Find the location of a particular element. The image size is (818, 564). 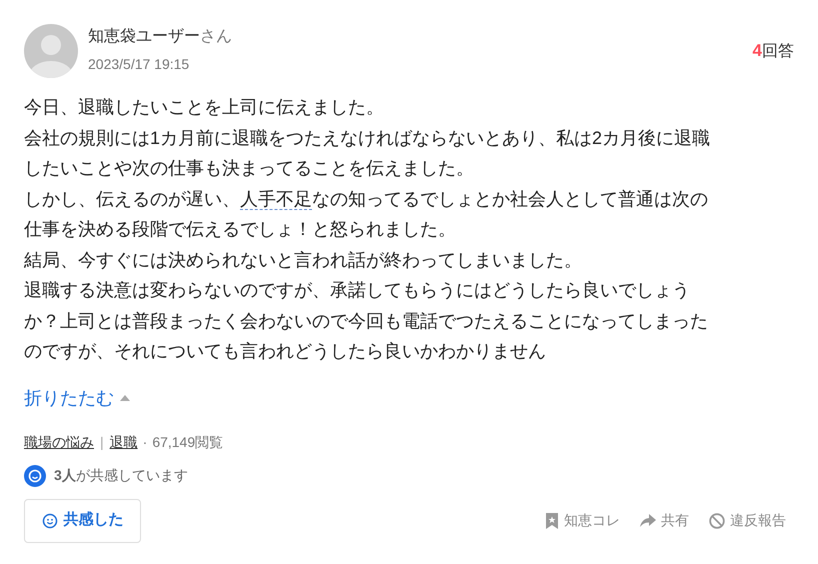

category-link: 職場の悩み is located at coordinates (59, 442).